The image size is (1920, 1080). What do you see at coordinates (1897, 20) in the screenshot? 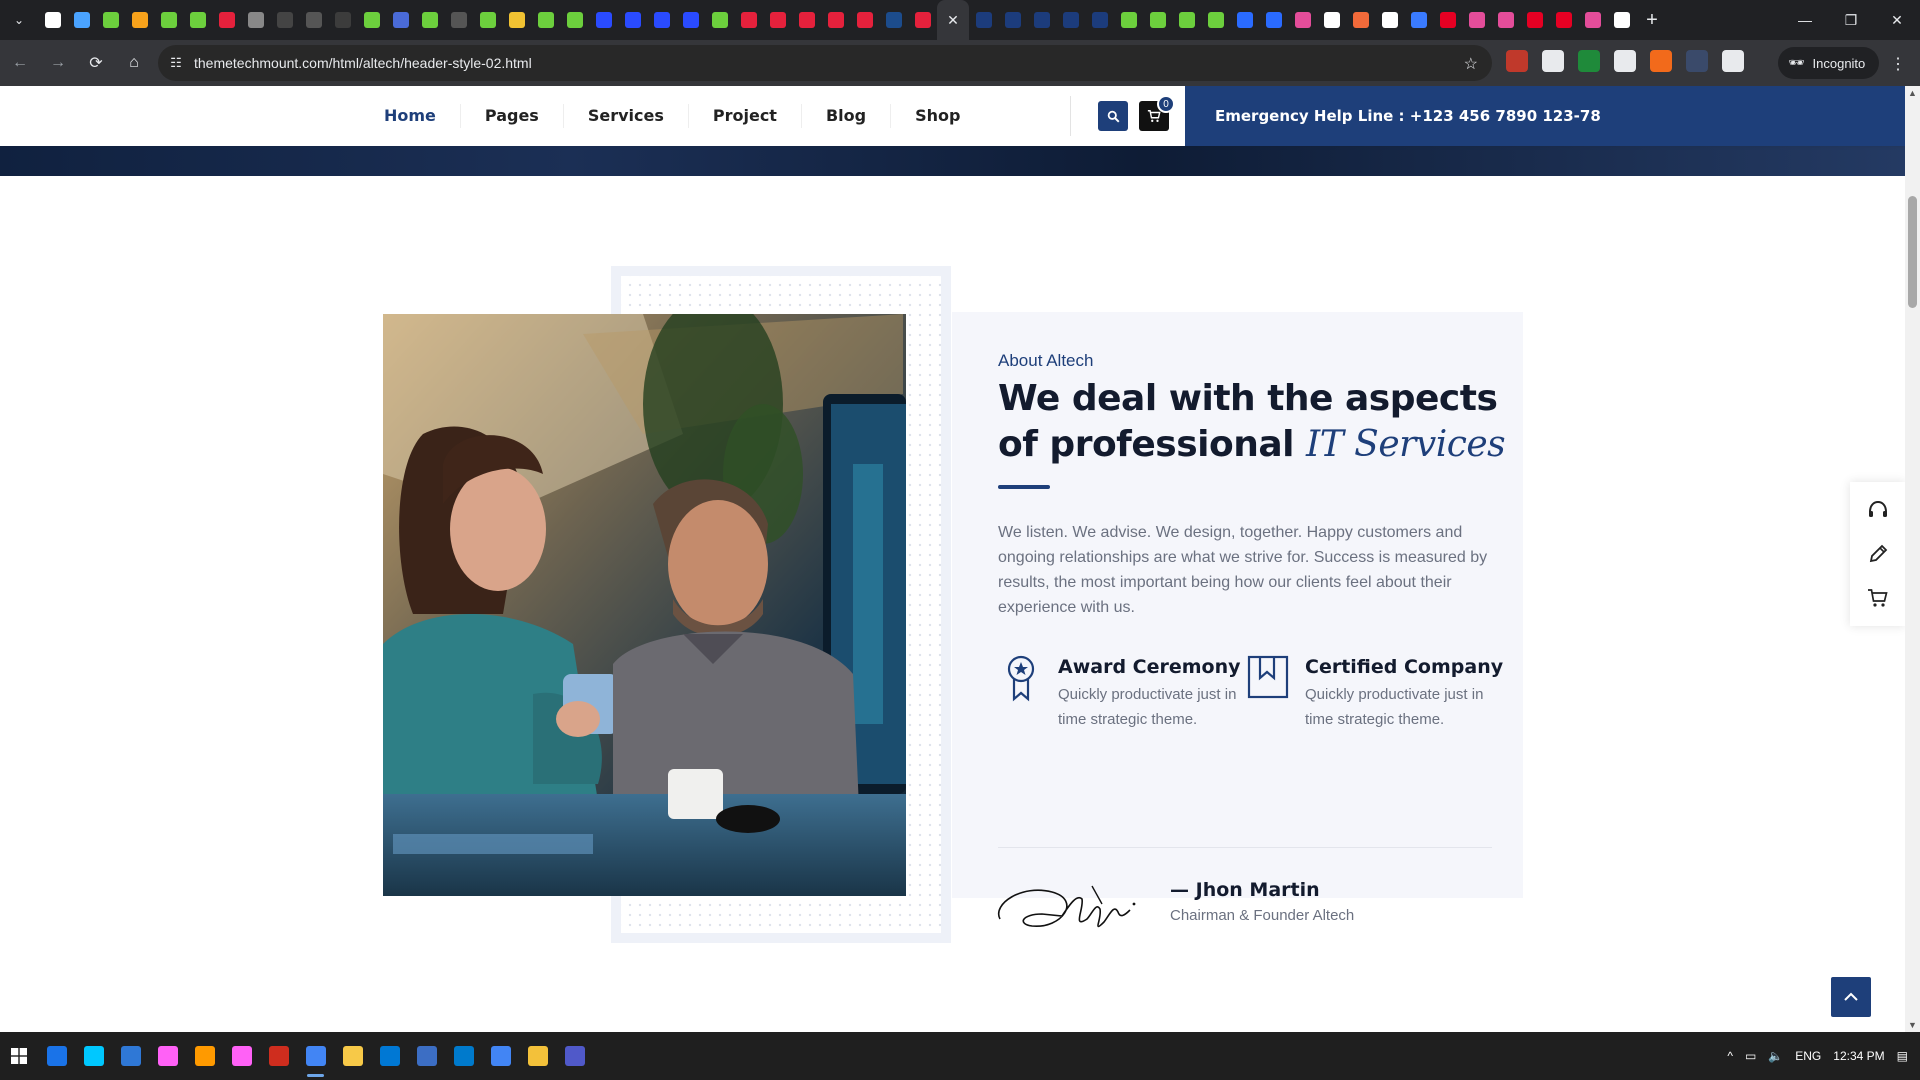
I see `close-window-button: ✕` at bounding box center [1897, 20].